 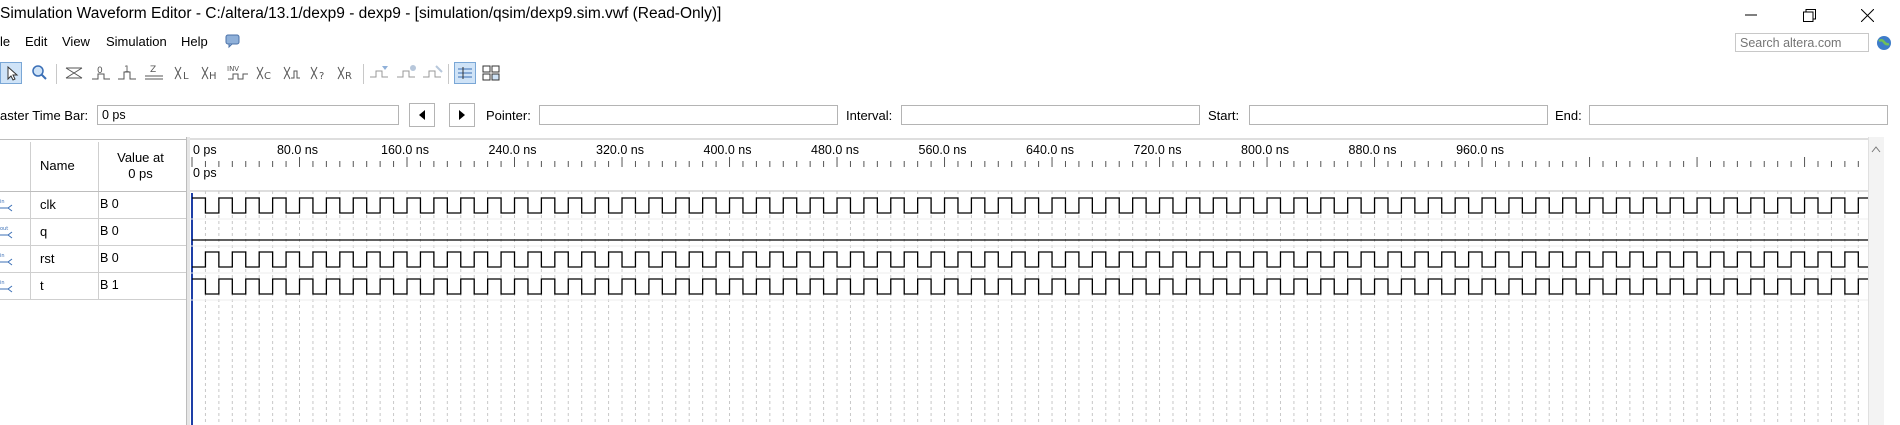 I want to click on ungroup-node-icon, so click(x=433, y=71).